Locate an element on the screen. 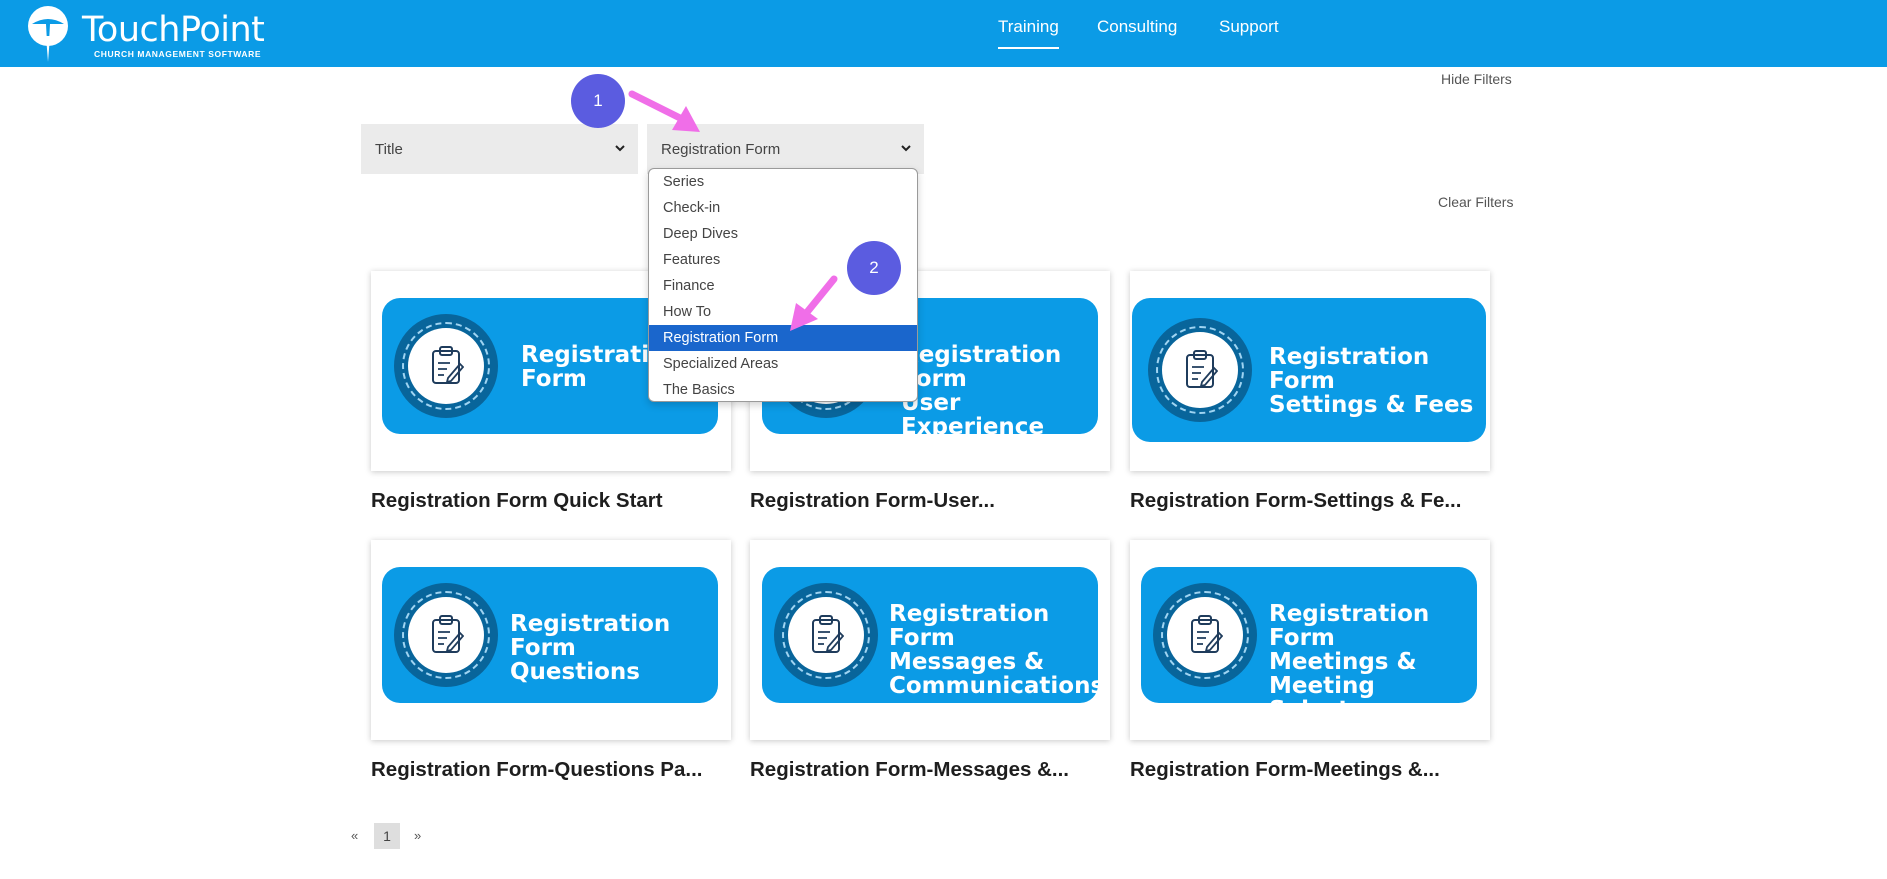 The width and height of the screenshot is (1887, 879). touchpoint-logo: TouchPoint CHURCH MANAGEMENT SOFTWARE is located at coordinates (151, 33).